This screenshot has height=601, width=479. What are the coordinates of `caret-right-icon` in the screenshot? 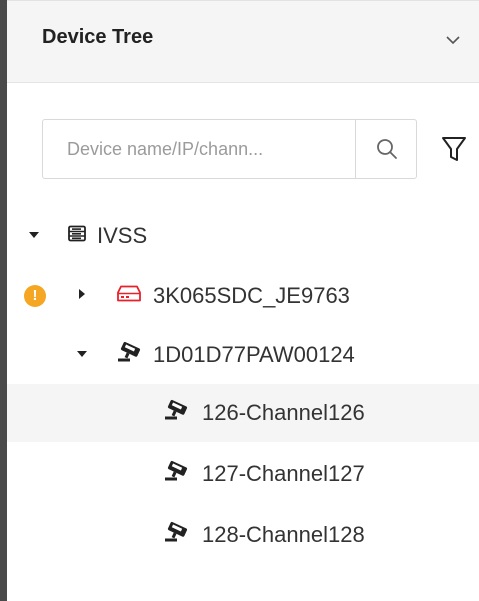 It's located at (82, 296).